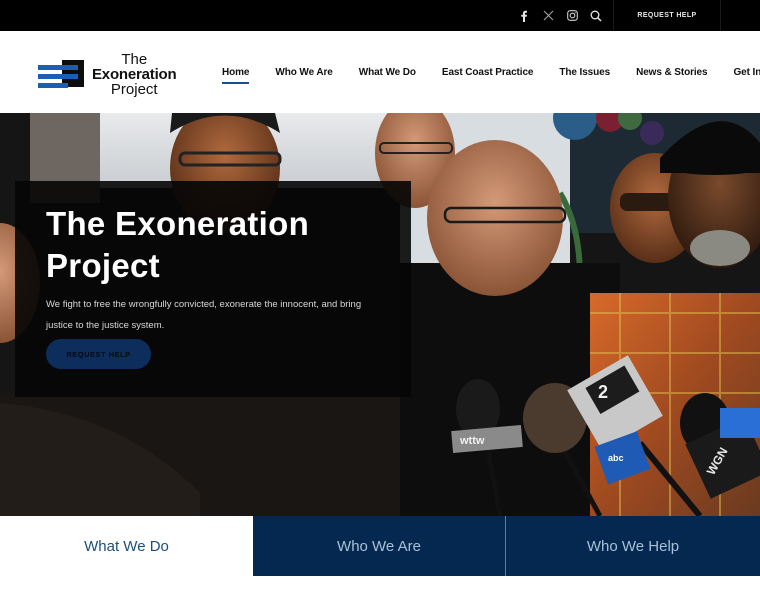  Describe the element at coordinates (98, 354) in the screenshot. I see `request-help-button: REQUEST HELP` at that location.